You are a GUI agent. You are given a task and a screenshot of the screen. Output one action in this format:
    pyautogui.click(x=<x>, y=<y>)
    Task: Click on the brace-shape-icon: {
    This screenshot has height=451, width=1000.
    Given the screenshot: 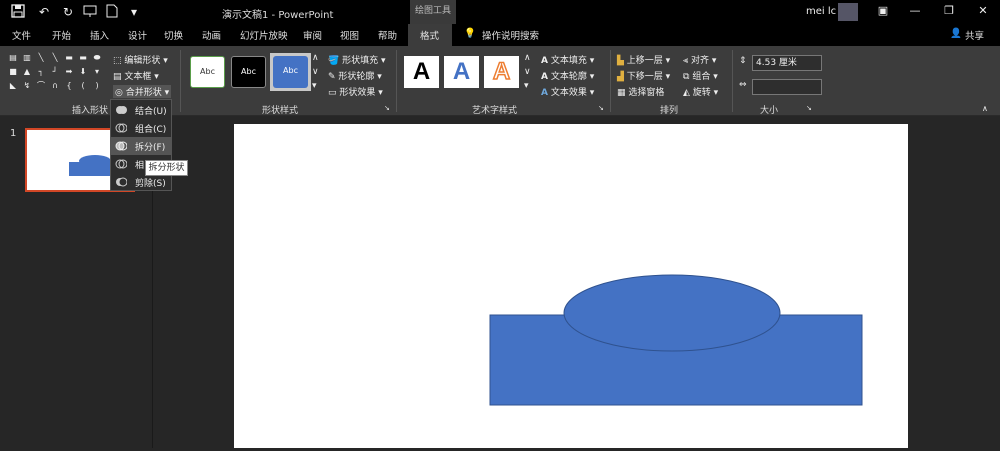 What is the action you would take?
    pyautogui.click(x=69, y=86)
    